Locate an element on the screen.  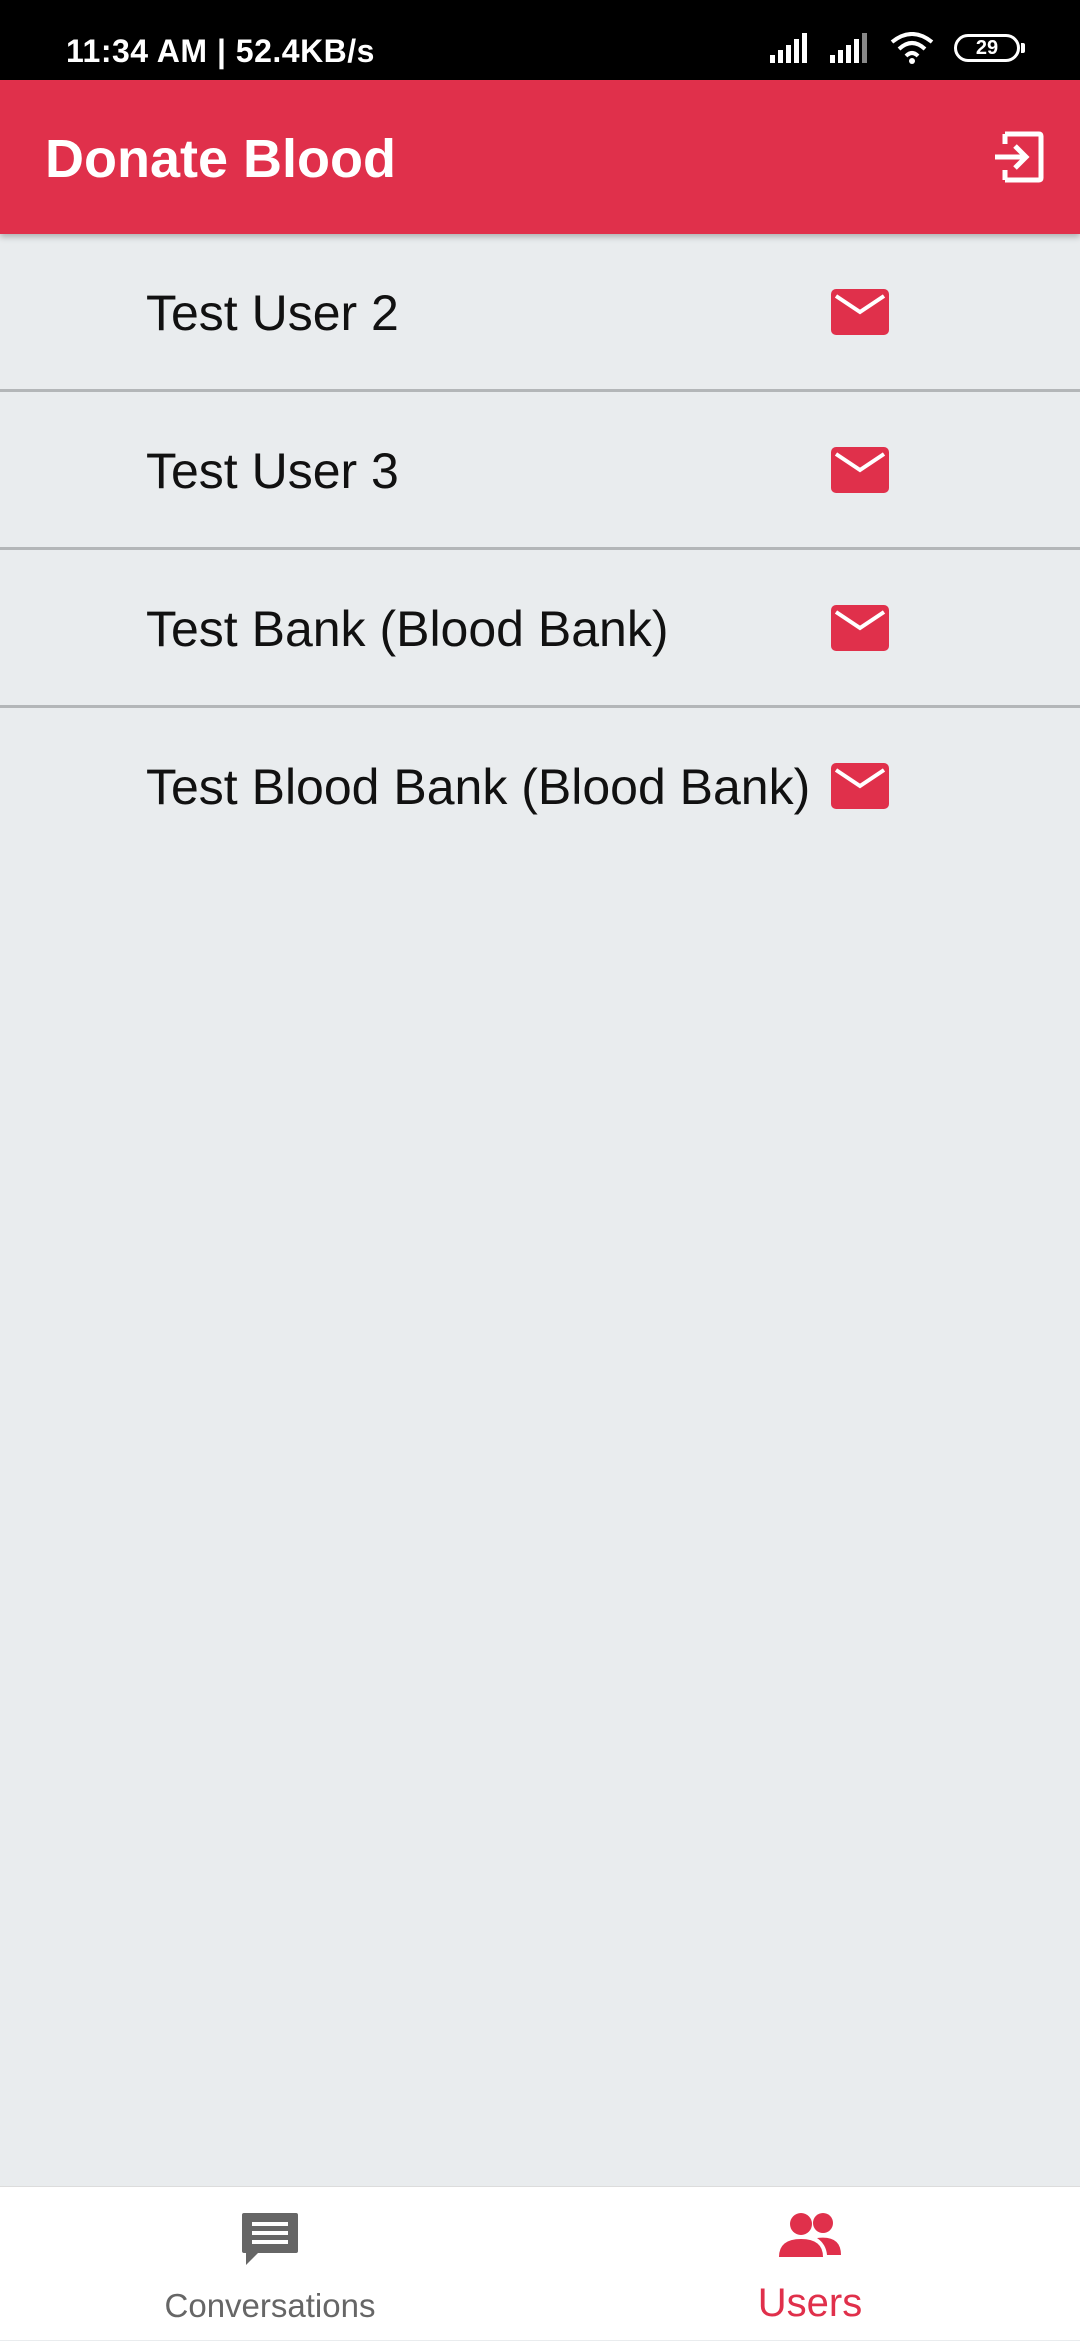
status-time: 11:34 AM | 52.4KB/s is located at coordinates (220, 51).